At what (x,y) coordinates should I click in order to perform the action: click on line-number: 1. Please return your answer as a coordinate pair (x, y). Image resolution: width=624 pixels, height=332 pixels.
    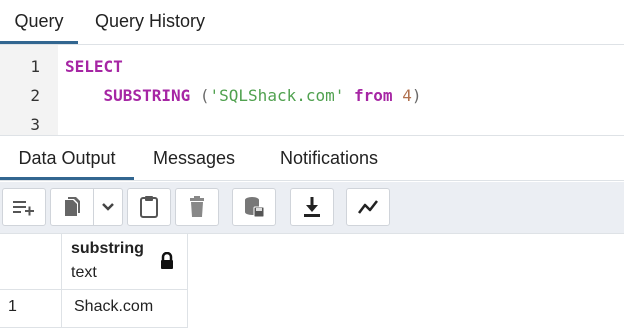
    Looking at the image, I should click on (35, 66).